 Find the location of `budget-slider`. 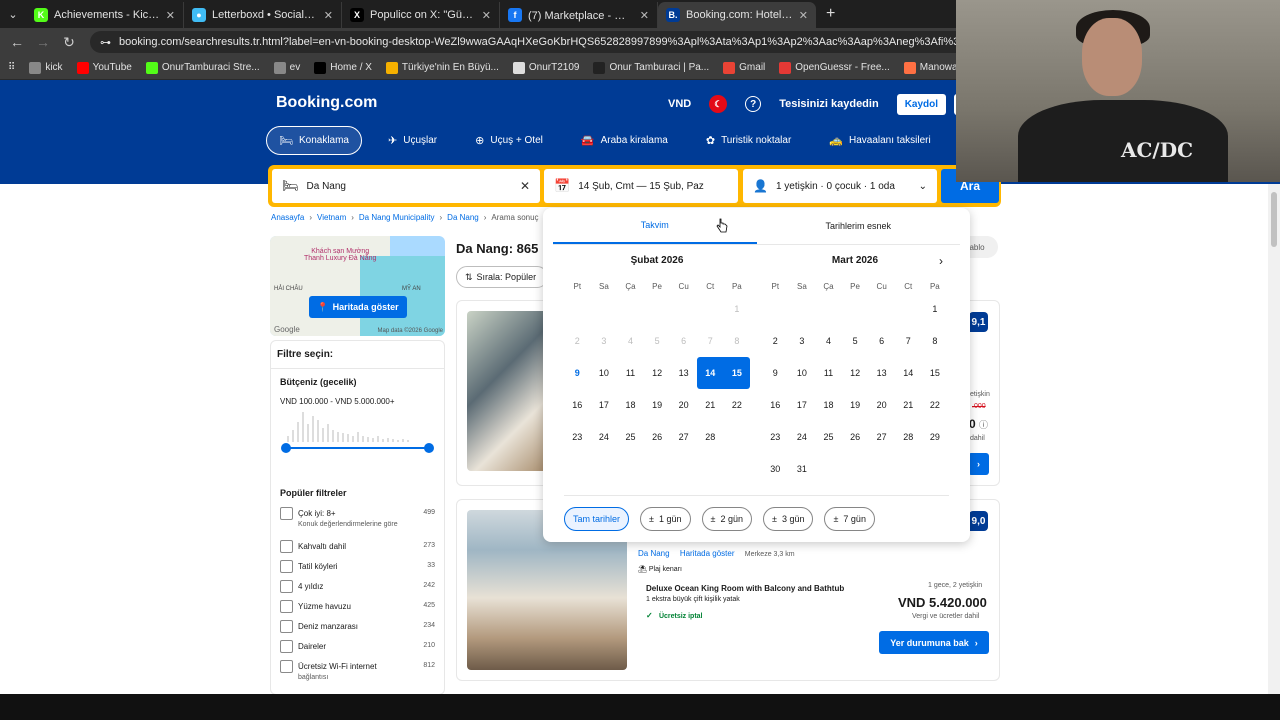

budget-slider is located at coordinates (357, 448).